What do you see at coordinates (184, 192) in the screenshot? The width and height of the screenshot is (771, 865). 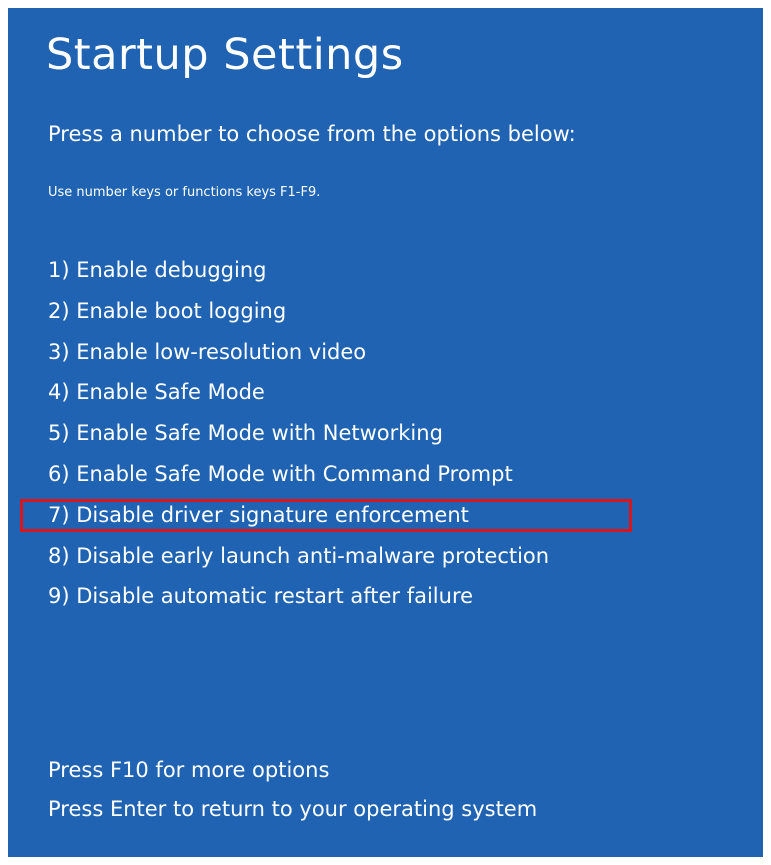 I see `key-hint-text: Use number keys or functions keys F1-F9.` at bounding box center [184, 192].